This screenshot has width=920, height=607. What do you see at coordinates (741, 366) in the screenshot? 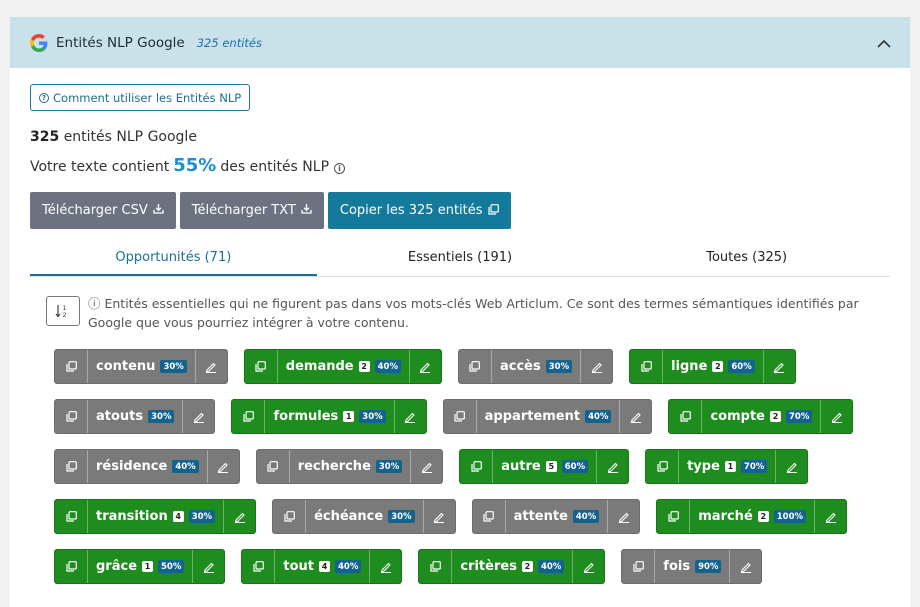
I see `entity-percent-badge: 60%` at bounding box center [741, 366].